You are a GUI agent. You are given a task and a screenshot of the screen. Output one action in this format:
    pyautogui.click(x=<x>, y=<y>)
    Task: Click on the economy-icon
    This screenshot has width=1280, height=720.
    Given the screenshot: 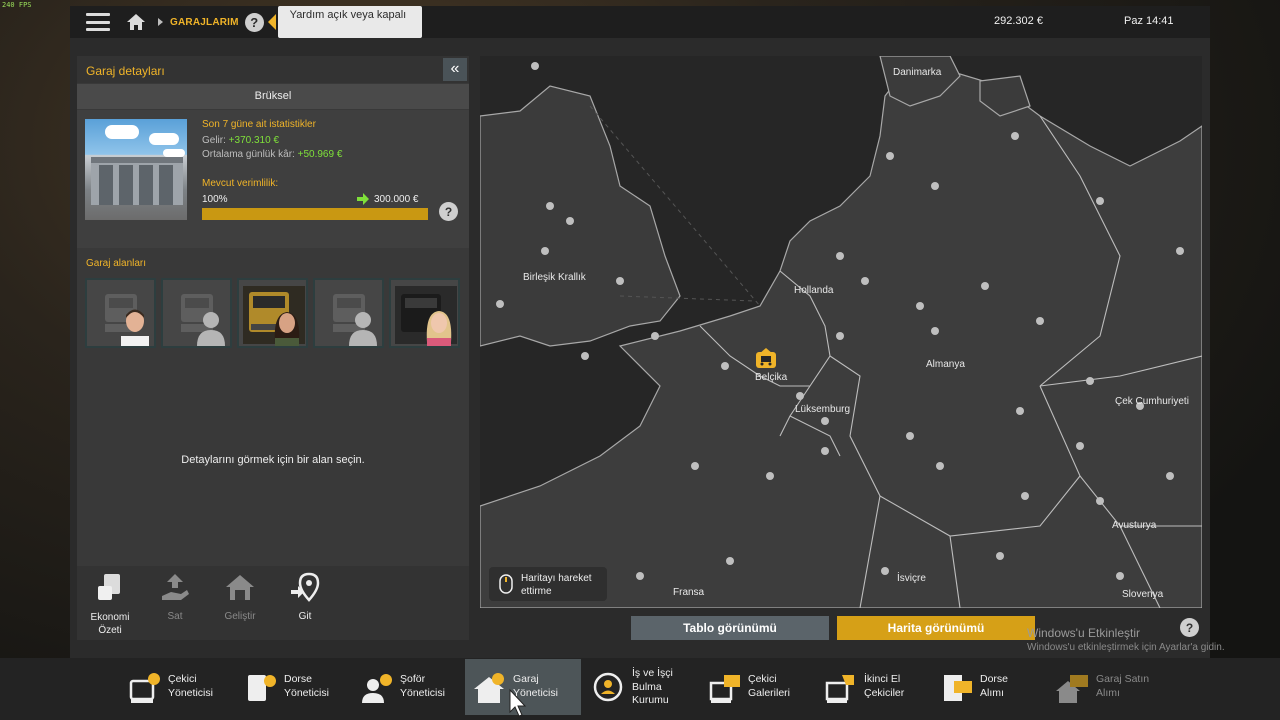 What is the action you would take?
    pyautogui.click(x=109, y=587)
    